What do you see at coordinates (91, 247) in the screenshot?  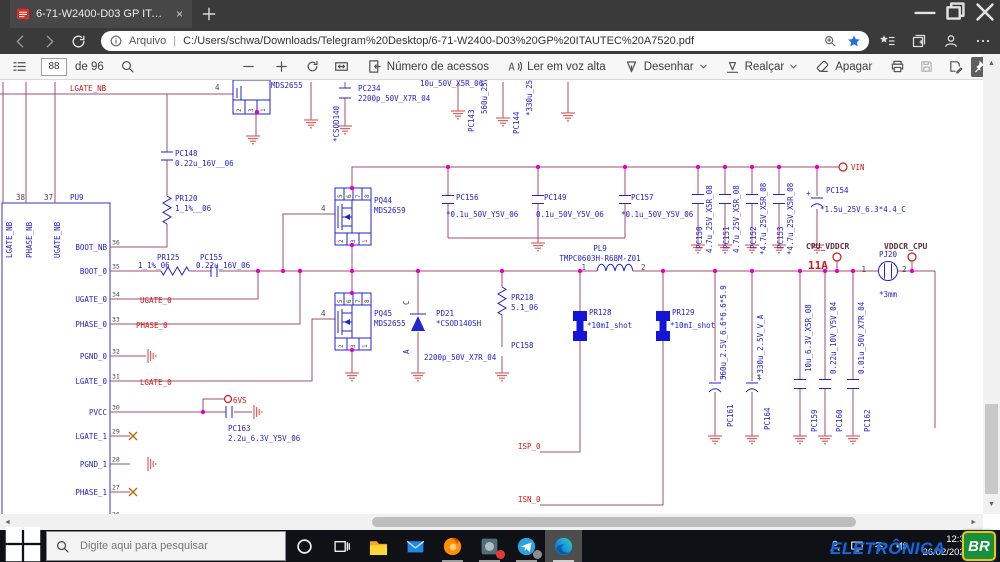 I see `pin-name: BOOT_NB` at bounding box center [91, 247].